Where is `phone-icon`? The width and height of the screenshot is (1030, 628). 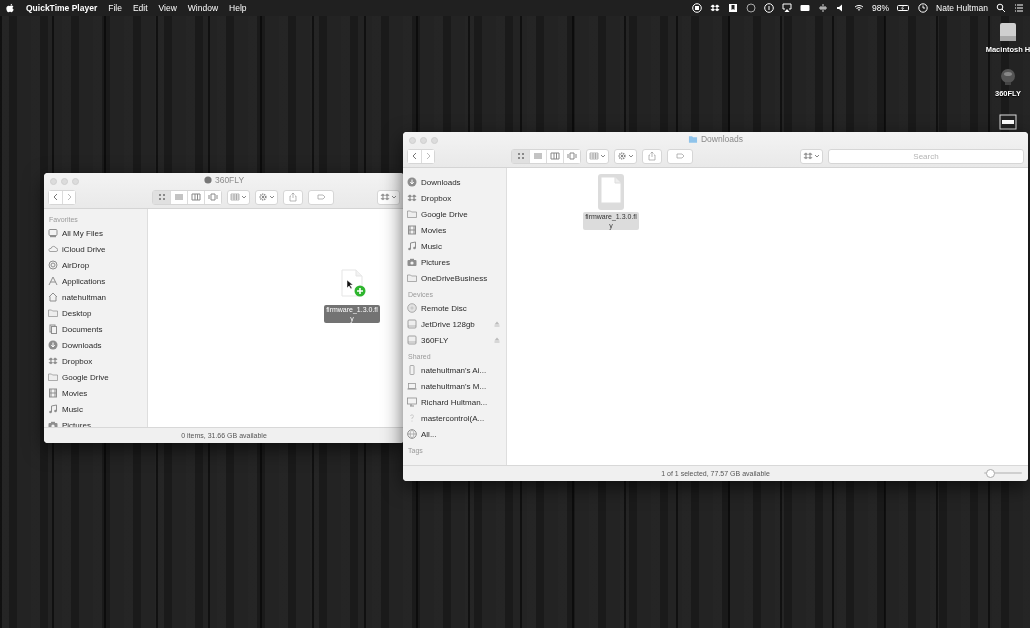 phone-icon is located at coordinates (412, 370).